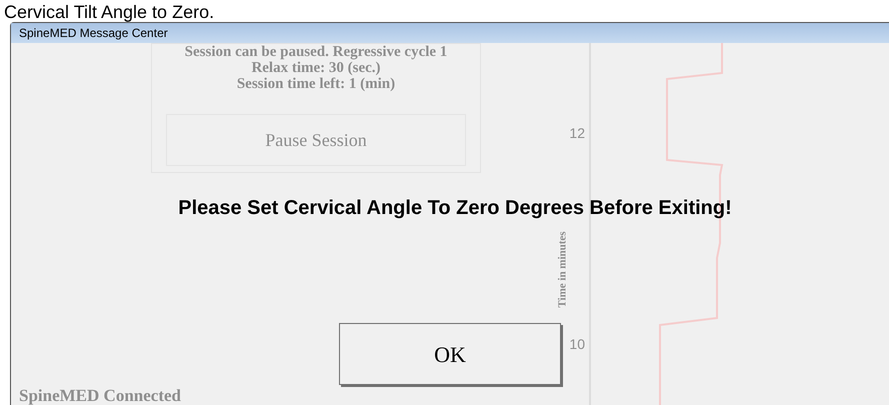 Image resolution: width=889 pixels, height=405 pixels. What do you see at coordinates (577, 344) in the screenshot?
I see `axis-tick-label: 10` at bounding box center [577, 344].